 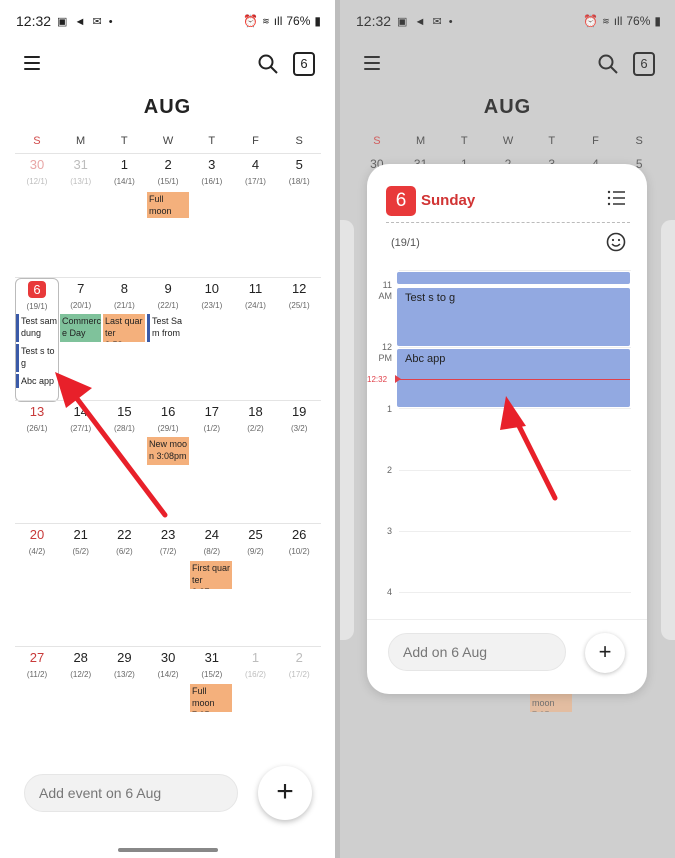 What do you see at coordinates (38, 381) in the screenshot?
I see `event-abc-app: Abc app` at bounding box center [38, 381].